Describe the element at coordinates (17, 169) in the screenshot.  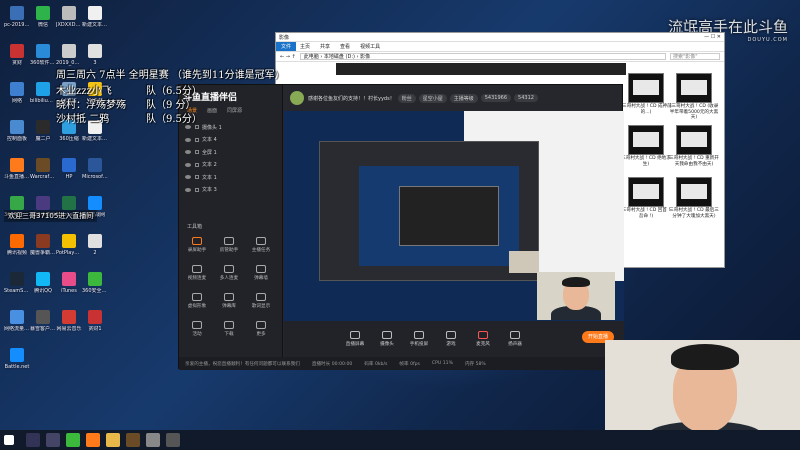
I see `desktop-icon: 斗鱼直播伴侣` at that location.